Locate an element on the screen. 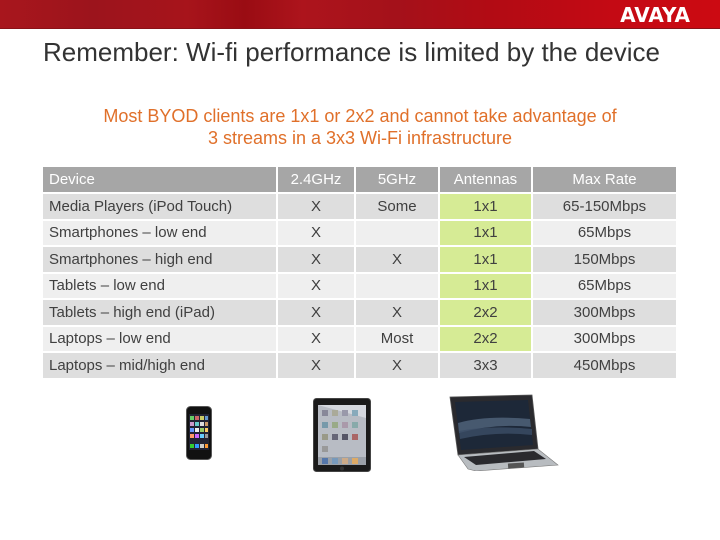 The width and height of the screenshot is (720, 540). laptop-image is located at coordinates (504, 432).